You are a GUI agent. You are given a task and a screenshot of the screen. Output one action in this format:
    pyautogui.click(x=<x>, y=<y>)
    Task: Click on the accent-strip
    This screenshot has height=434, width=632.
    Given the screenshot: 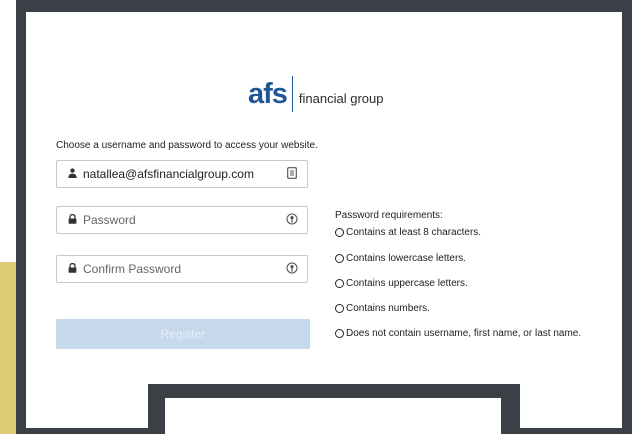 What is the action you would take?
    pyautogui.click(x=8, y=348)
    